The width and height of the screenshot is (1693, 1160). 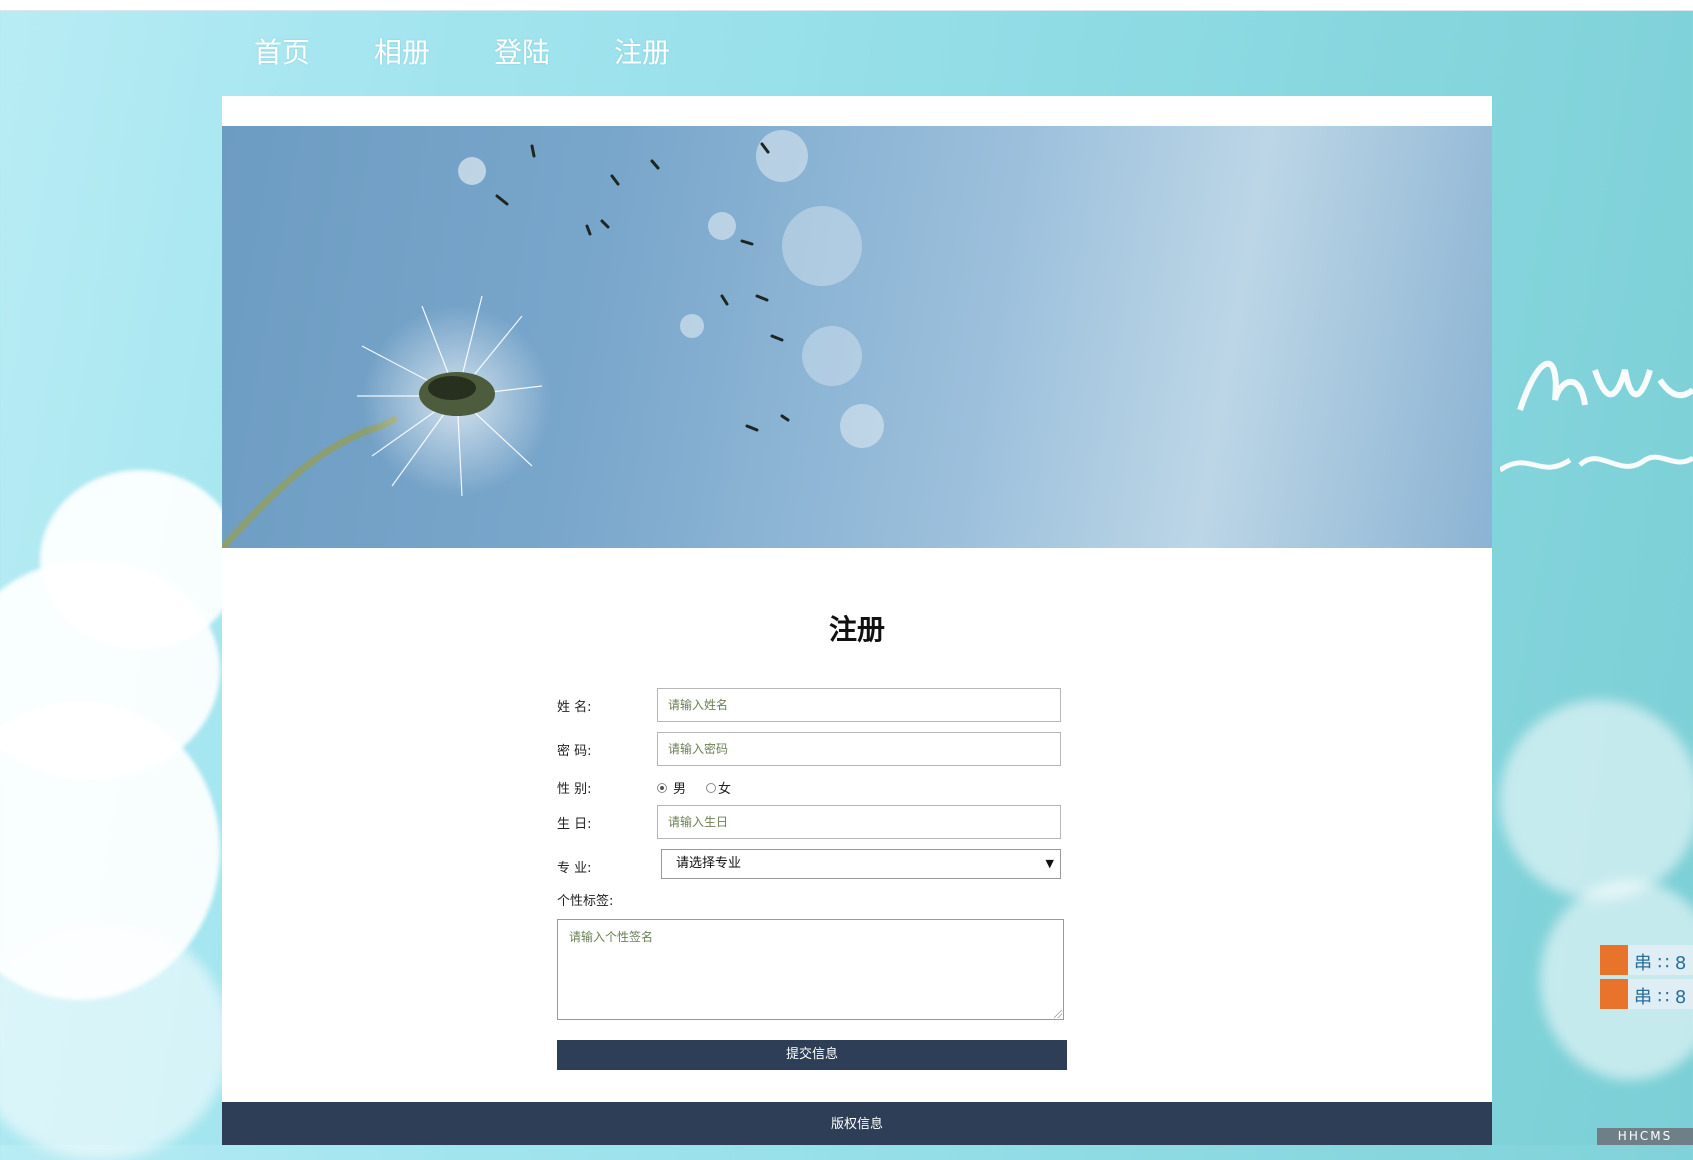 I want to click on gender-male-label: 男, so click(x=680, y=789).